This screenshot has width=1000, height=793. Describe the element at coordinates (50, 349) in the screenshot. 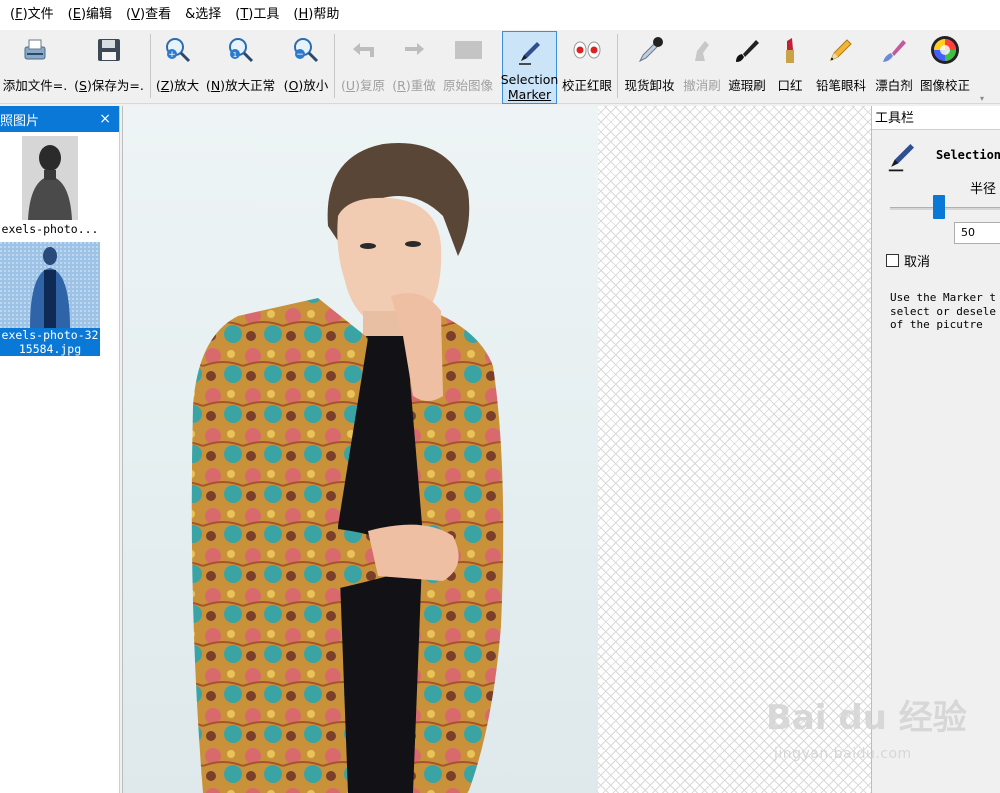

I see `thumbnail-caption-line2: 15584.jpg` at that location.